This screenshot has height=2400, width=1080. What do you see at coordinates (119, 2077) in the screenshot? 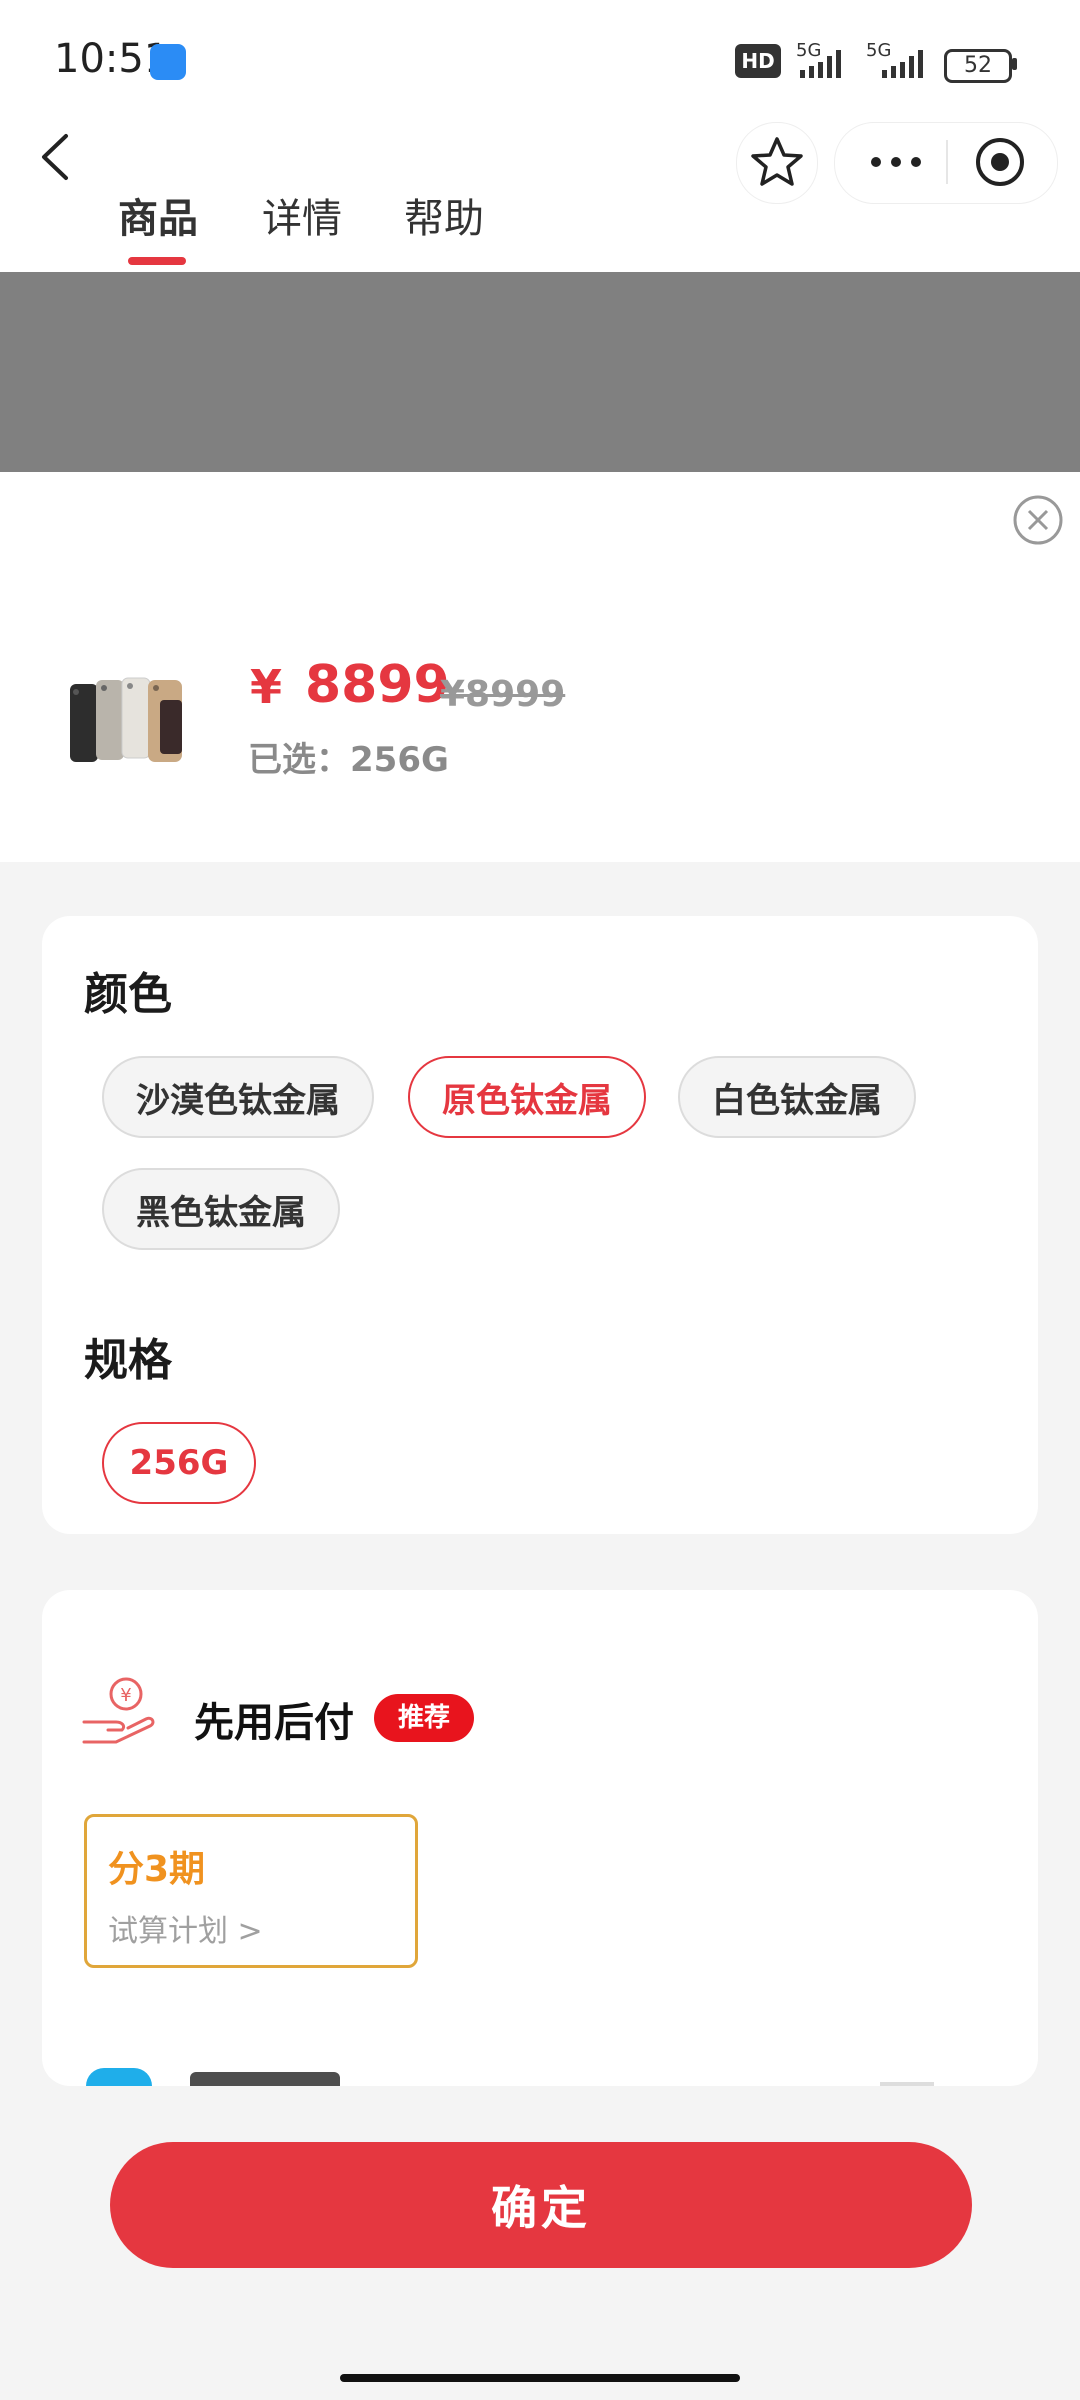
I see `next-option-icon` at bounding box center [119, 2077].